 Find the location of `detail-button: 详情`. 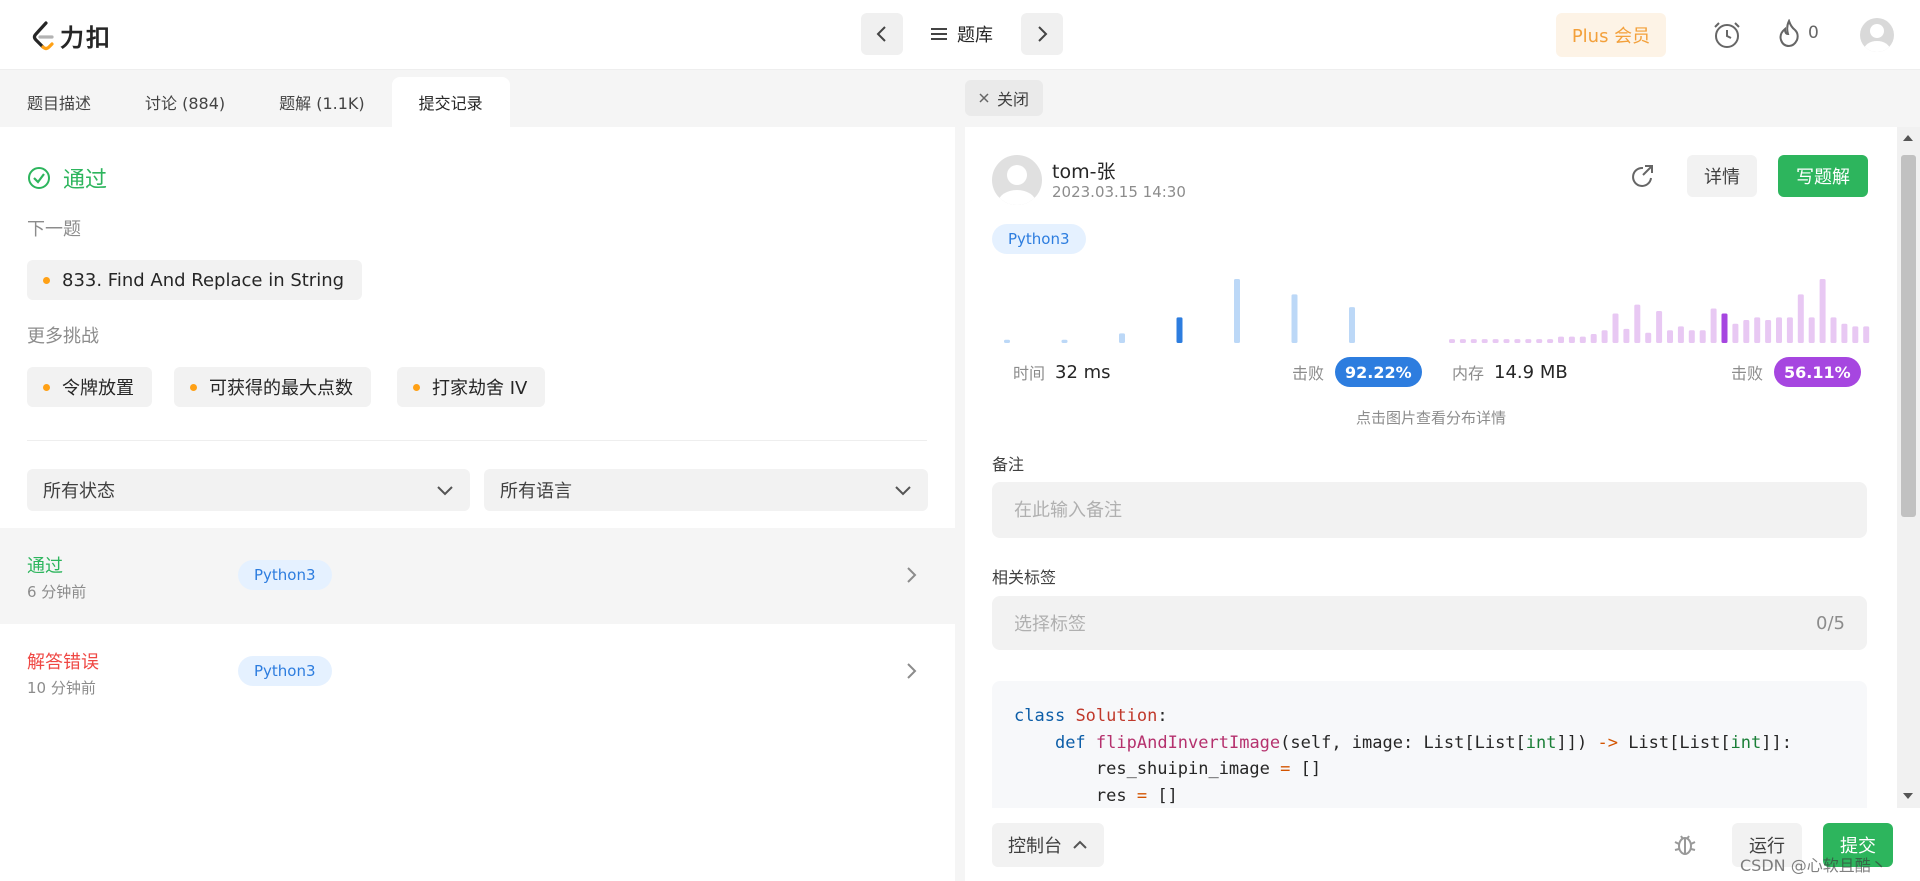

detail-button: 详情 is located at coordinates (1722, 176).